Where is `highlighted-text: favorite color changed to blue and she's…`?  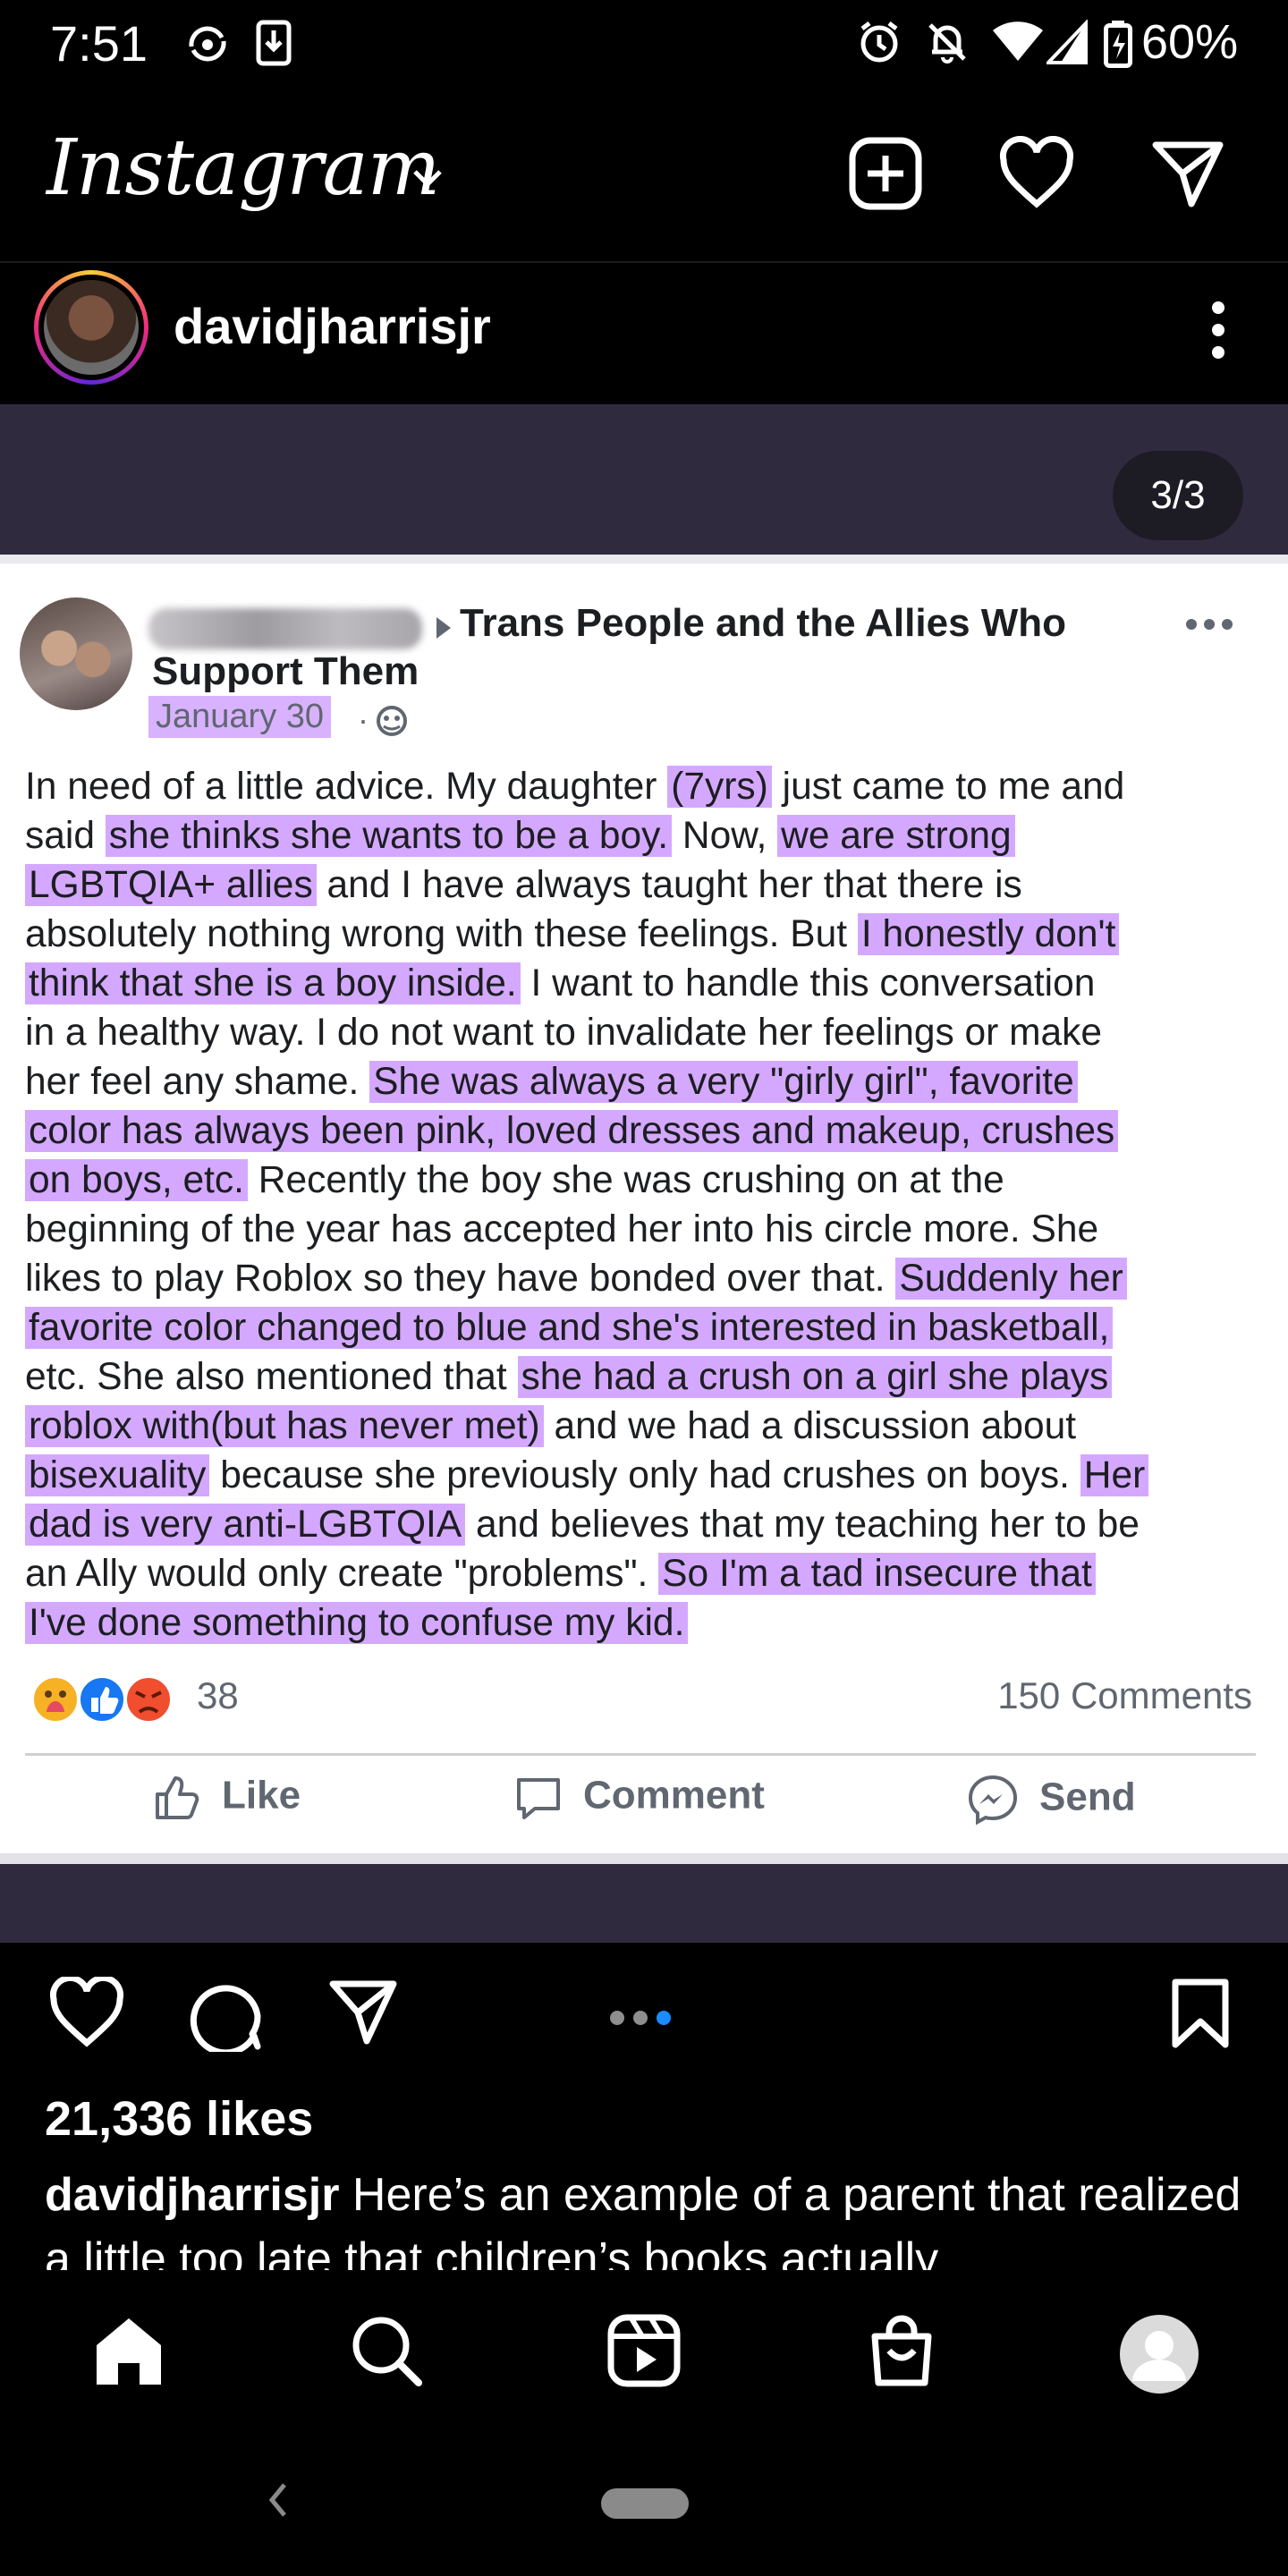
highlighted-text: favorite color changed to blue and she's… is located at coordinates (569, 1328).